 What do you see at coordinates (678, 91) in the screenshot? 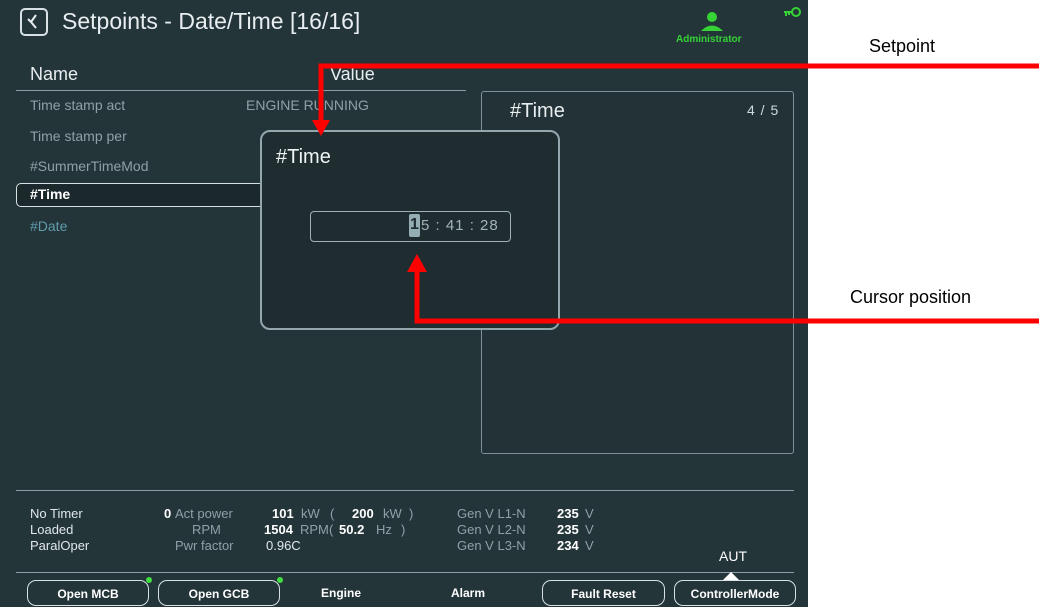
I see `setpoint-arrow` at bounding box center [678, 91].